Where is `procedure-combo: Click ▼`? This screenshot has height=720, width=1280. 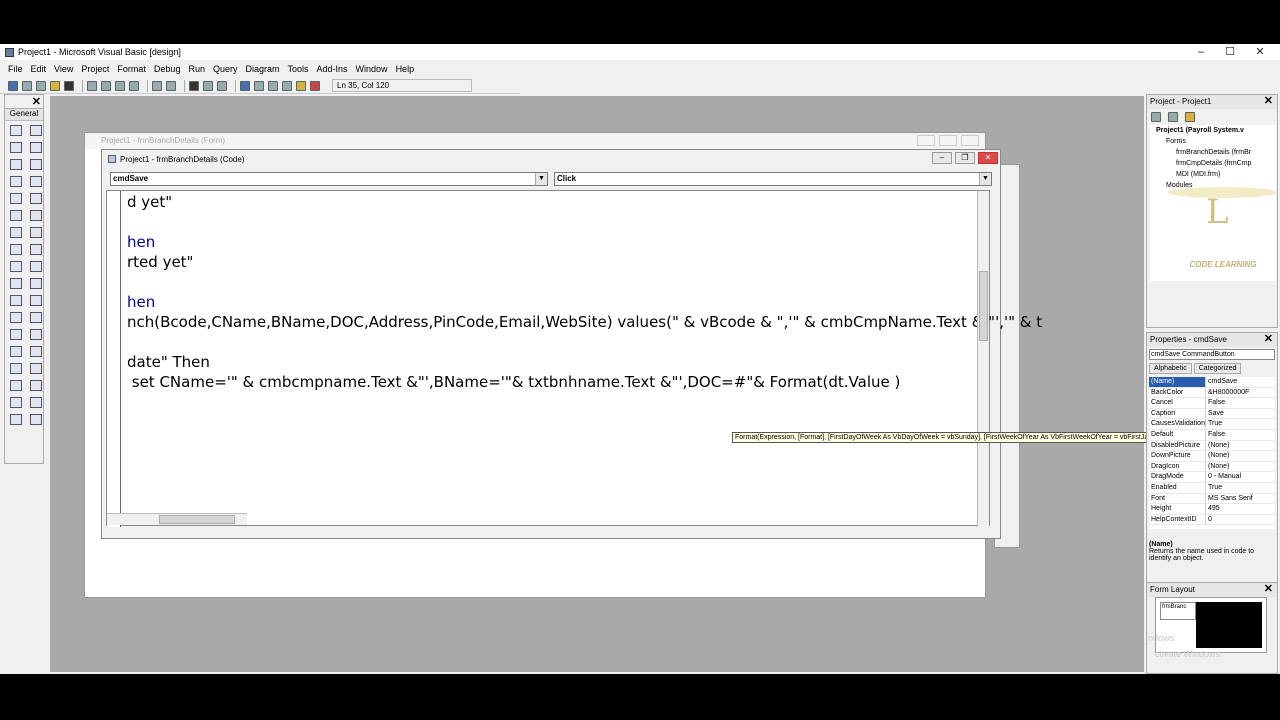 procedure-combo: Click ▼ is located at coordinates (773, 179).